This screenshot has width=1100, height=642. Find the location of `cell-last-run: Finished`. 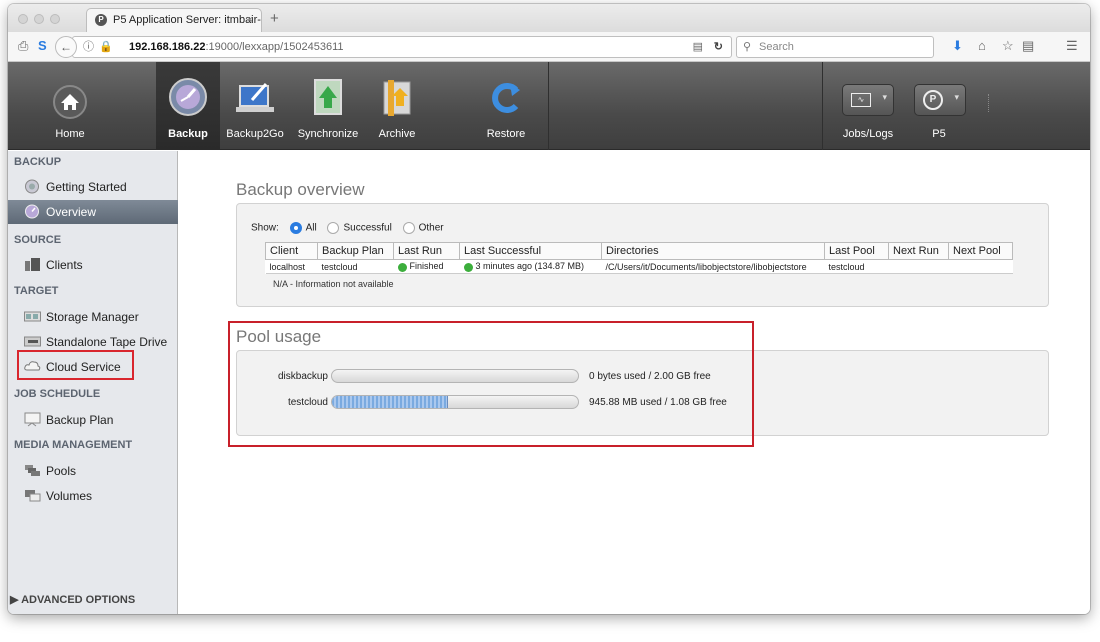

cell-last-run: Finished is located at coordinates (426, 266).